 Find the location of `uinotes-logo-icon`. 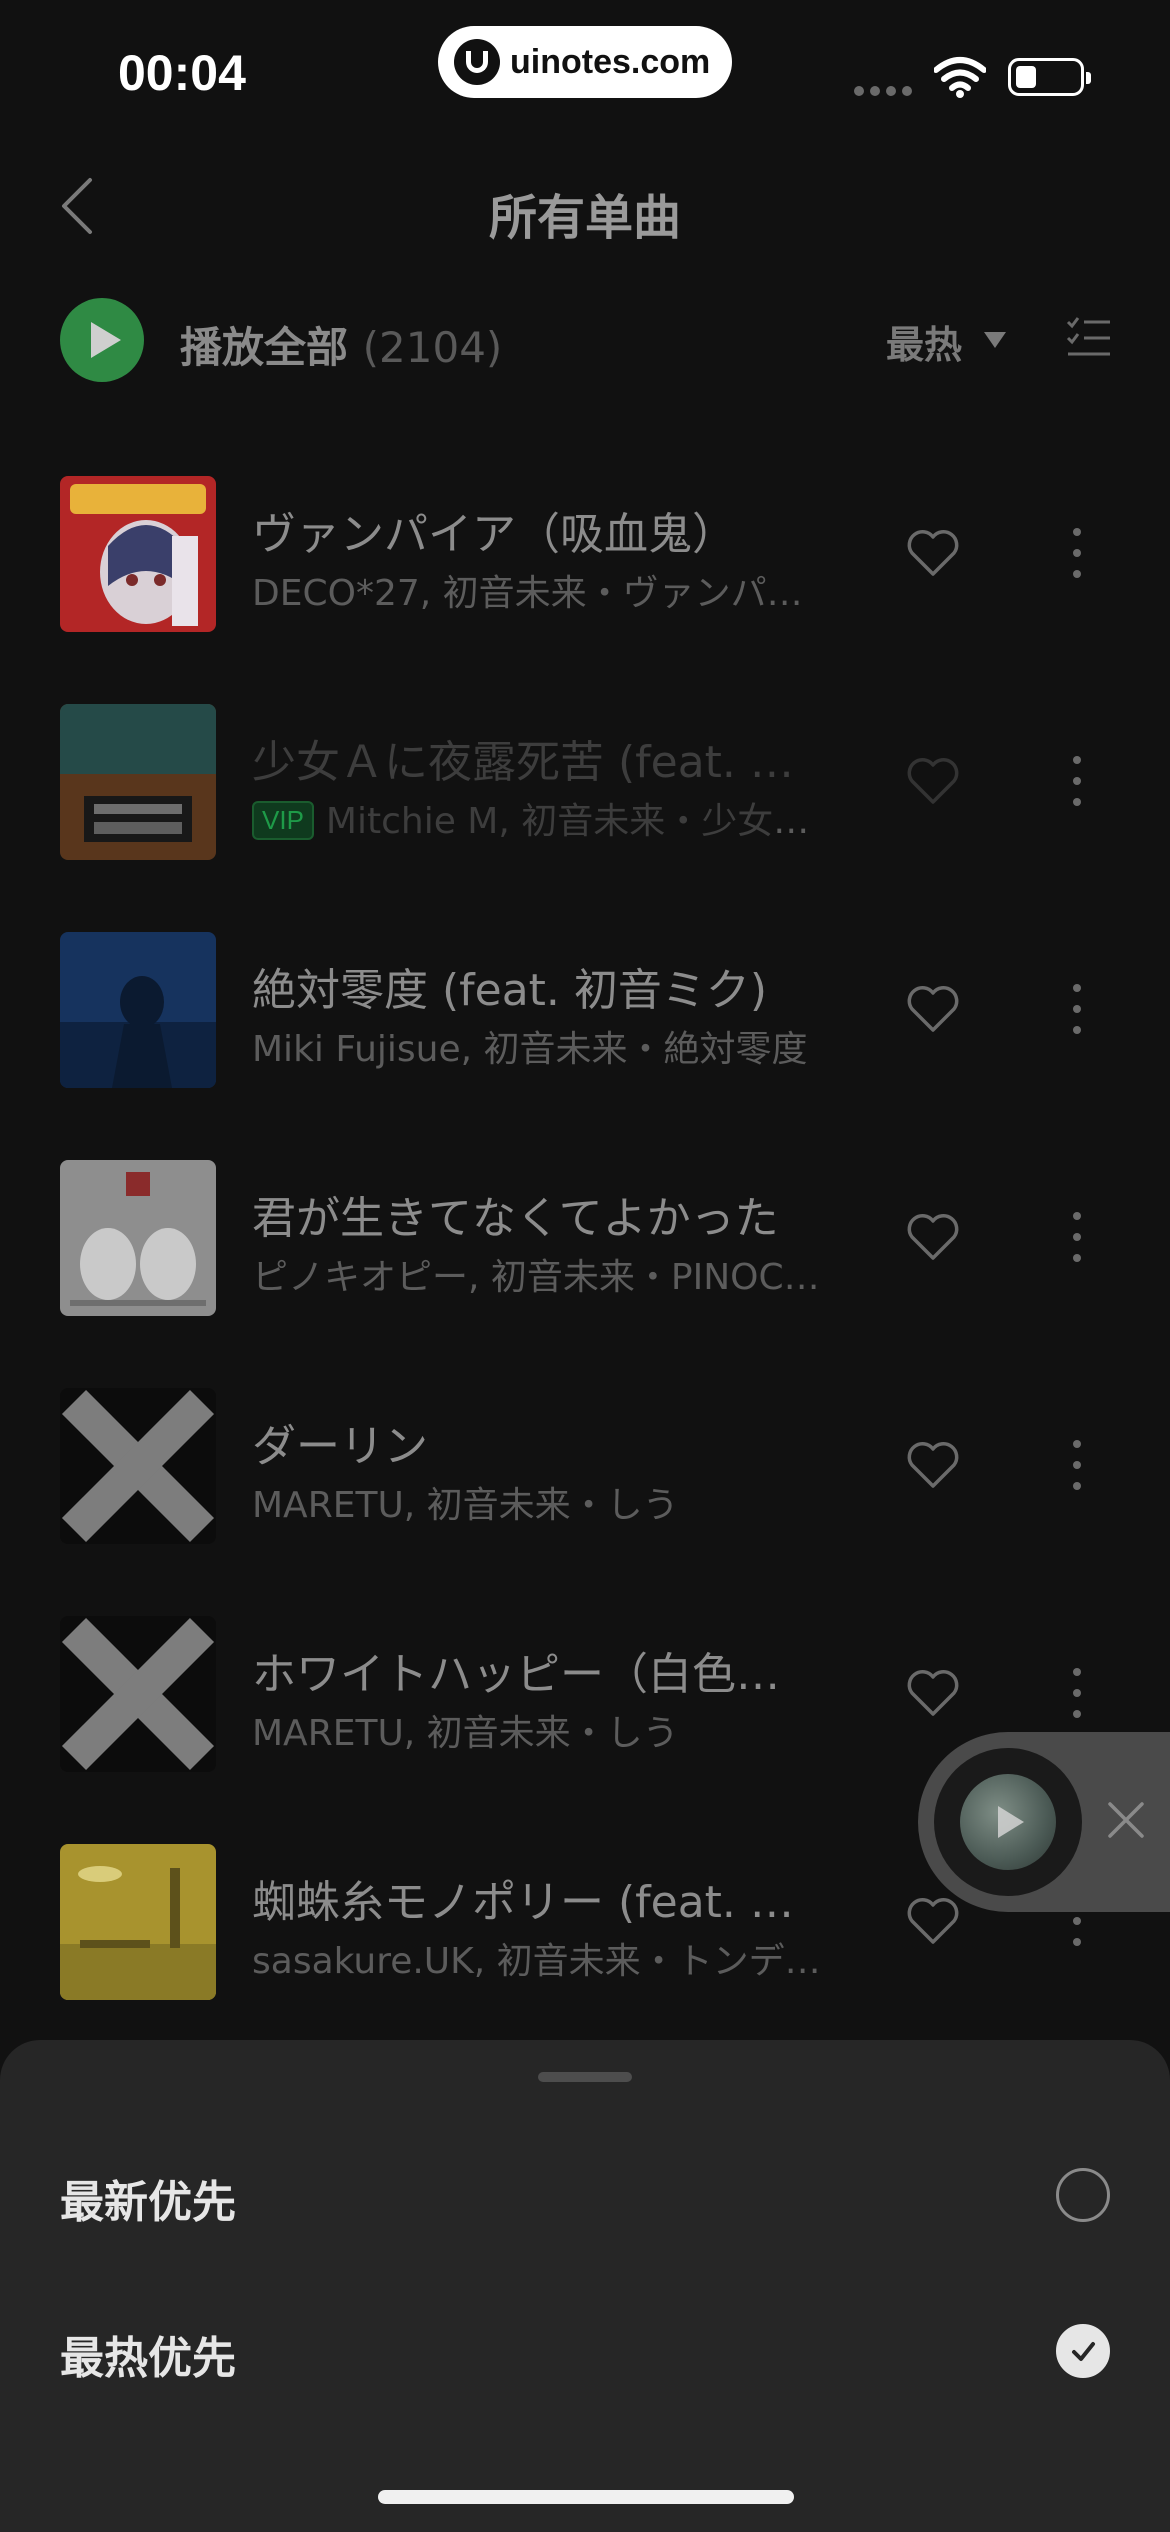

uinotes-logo-icon is located at coordinates (477, 62).